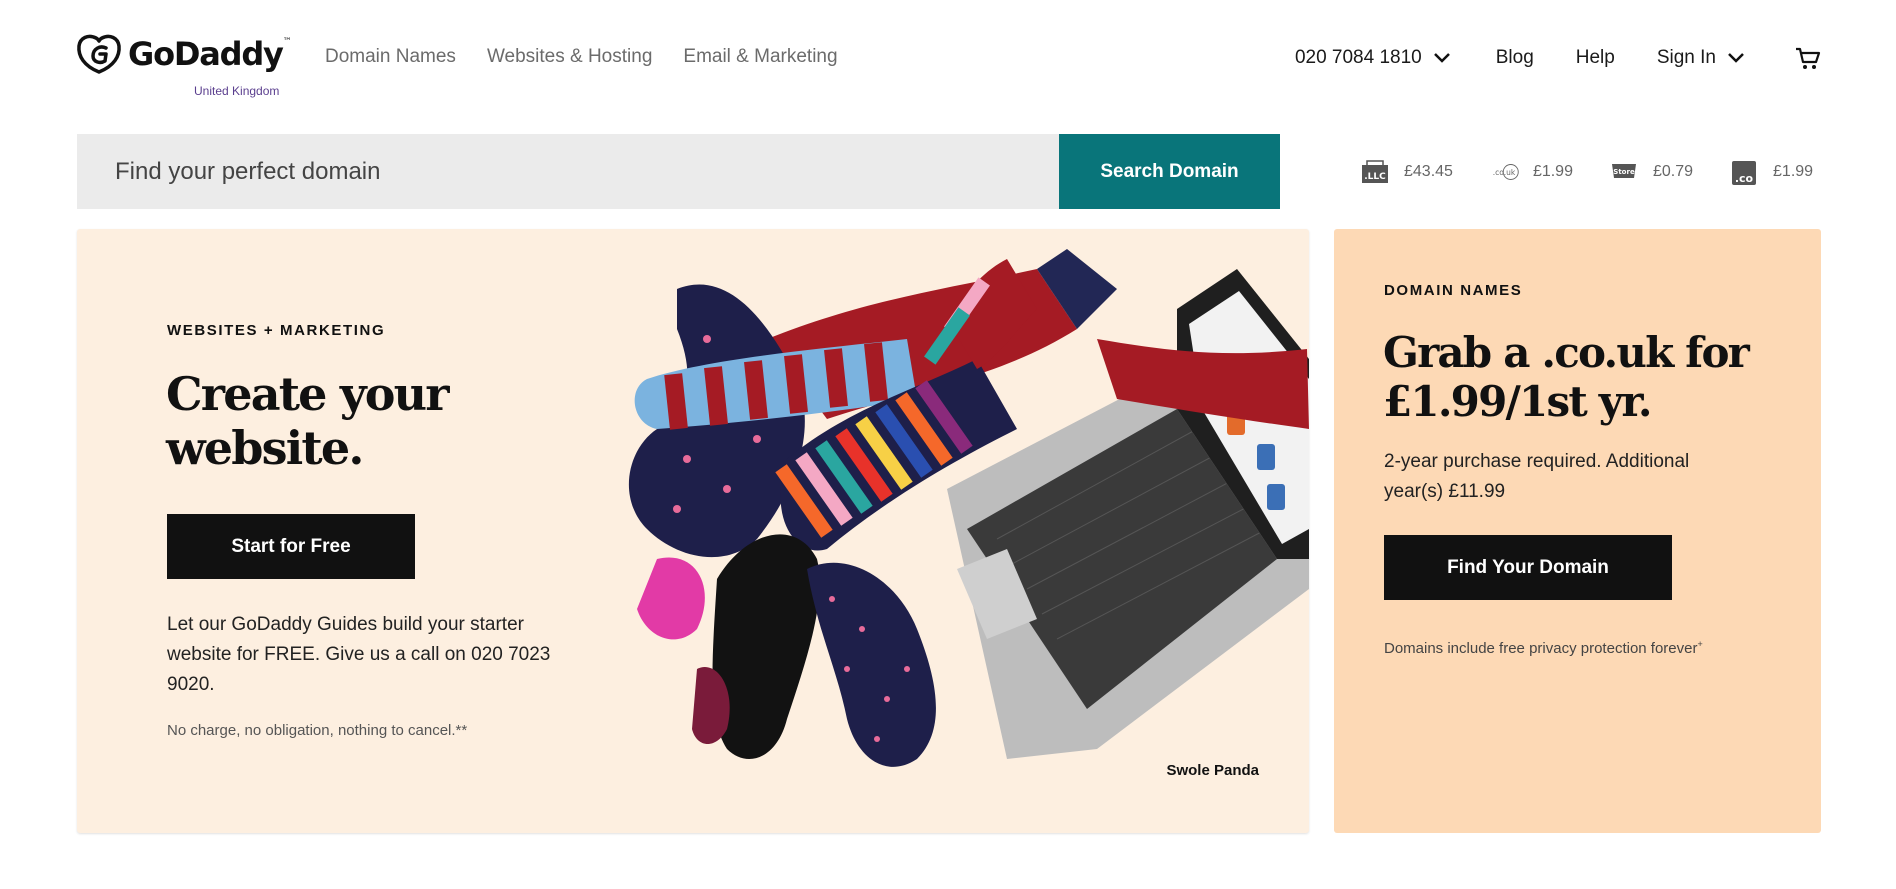 The image size is (1896, 889). I want to click on couk-tld-icon: .co.uk, so click(1504, 172).